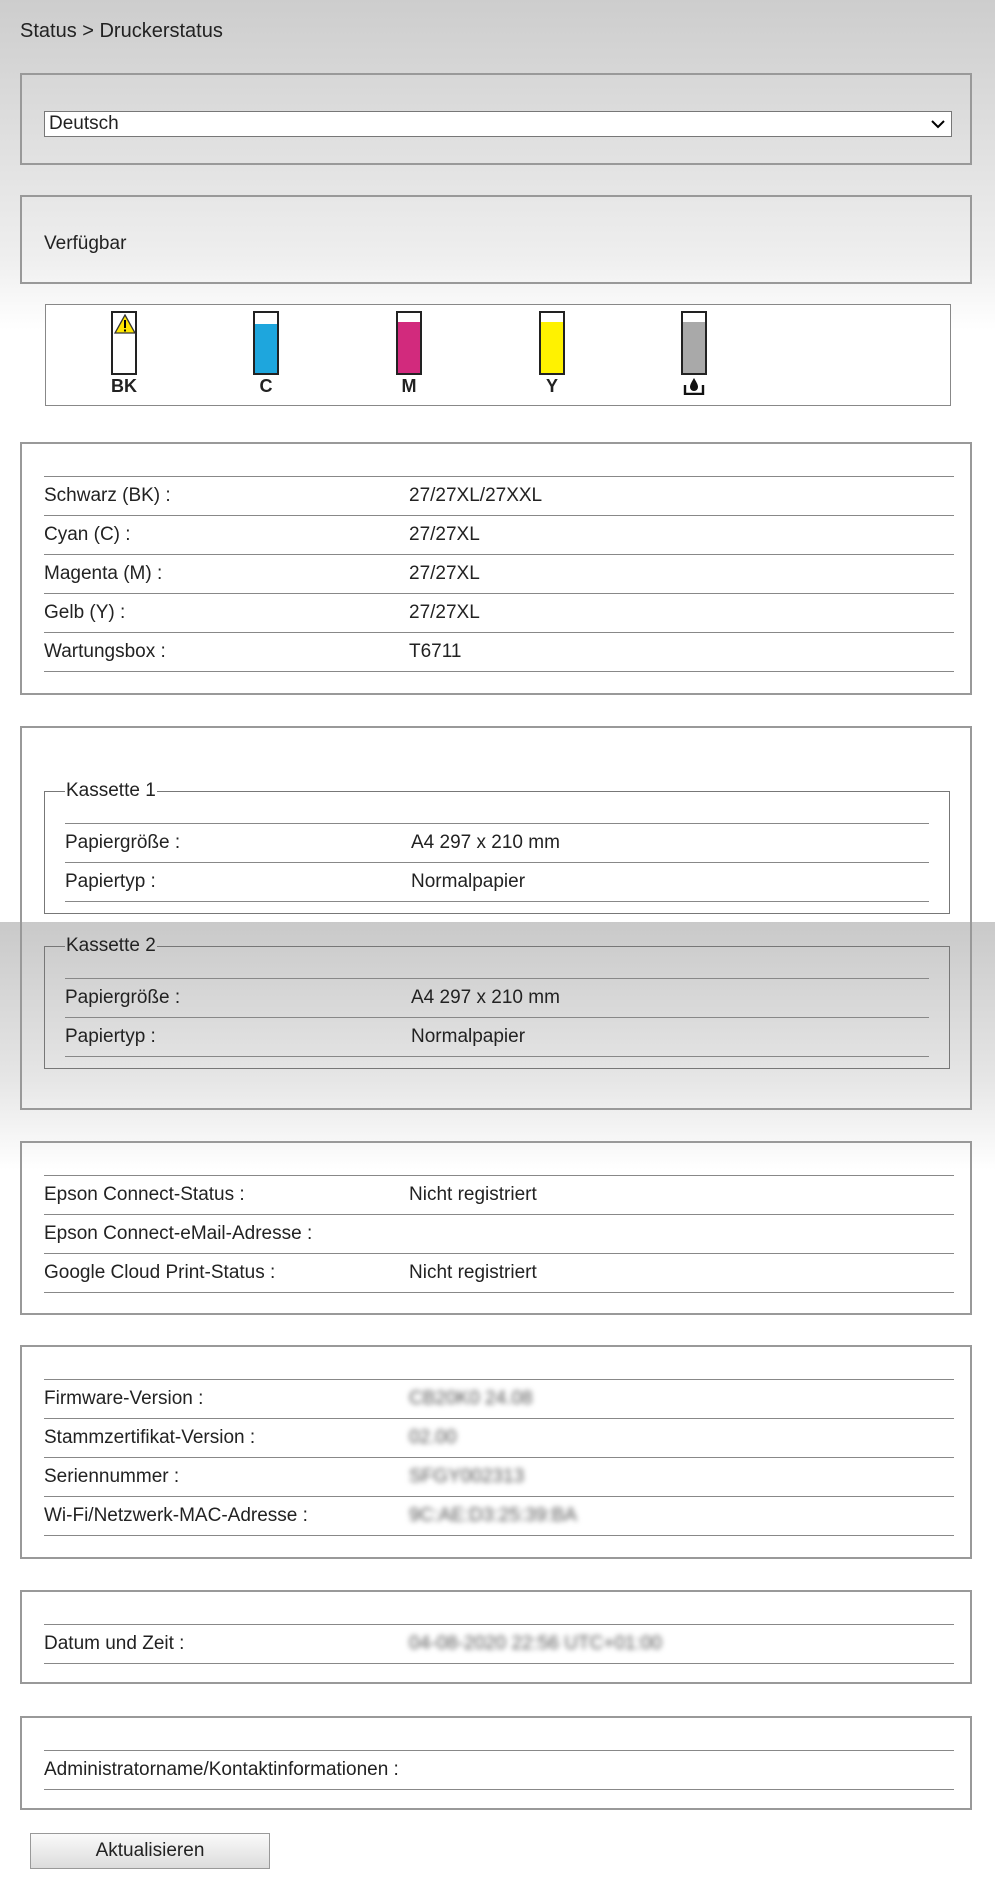  Describe the element at coordinates (694, 386) in the screenshot. I see `maintenance-box-icon` at that location.